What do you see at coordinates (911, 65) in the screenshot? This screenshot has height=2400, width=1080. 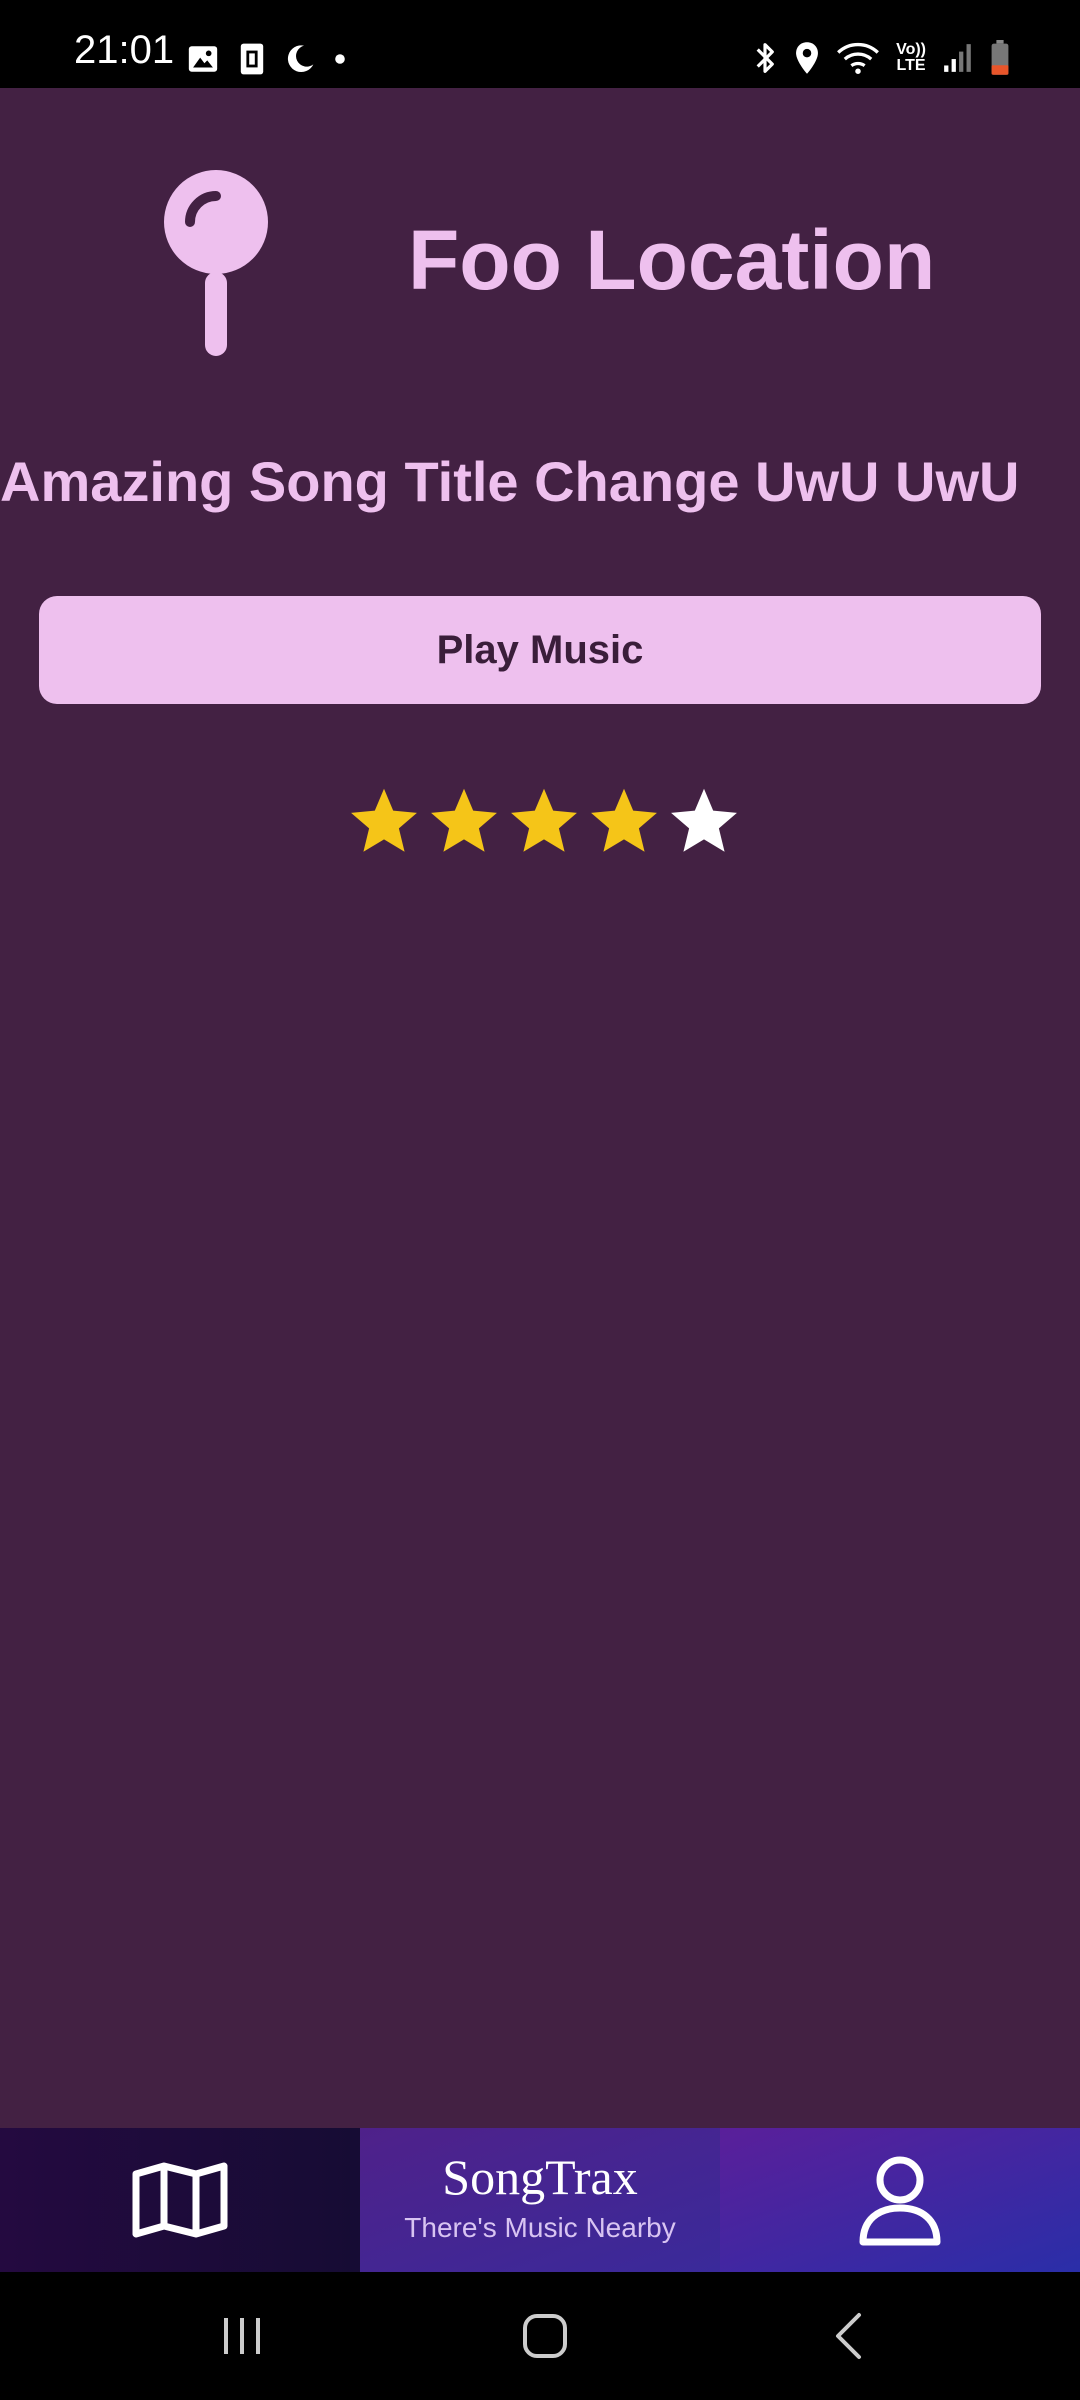 I see `volte-label-bottom: LTE` at bounding box center [911, 65].